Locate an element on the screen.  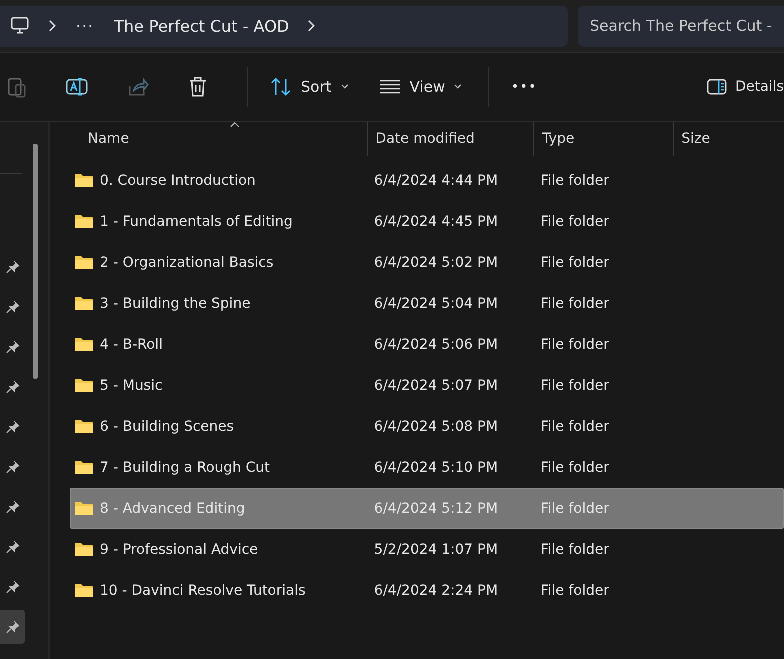
file-row: 9 - Professional Advice 5/2/2024 1:07 PM File folder is located at coordinates (427, 549).